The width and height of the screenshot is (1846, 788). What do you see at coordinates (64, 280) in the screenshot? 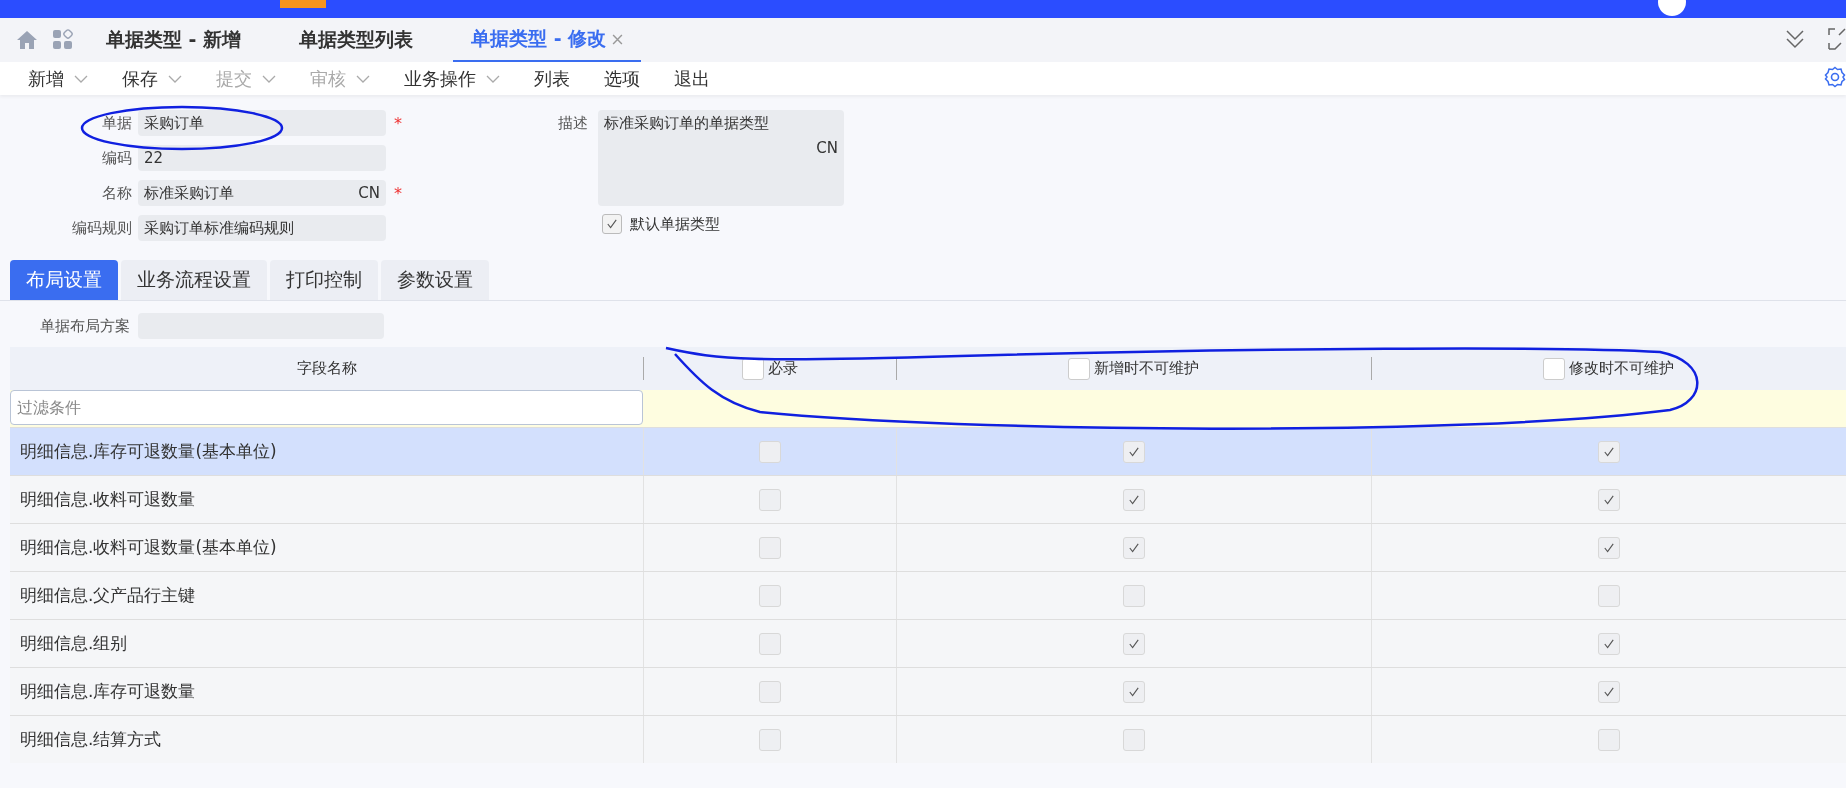
I see `section-tab: 布局设置` at bounding box center [64, 280].